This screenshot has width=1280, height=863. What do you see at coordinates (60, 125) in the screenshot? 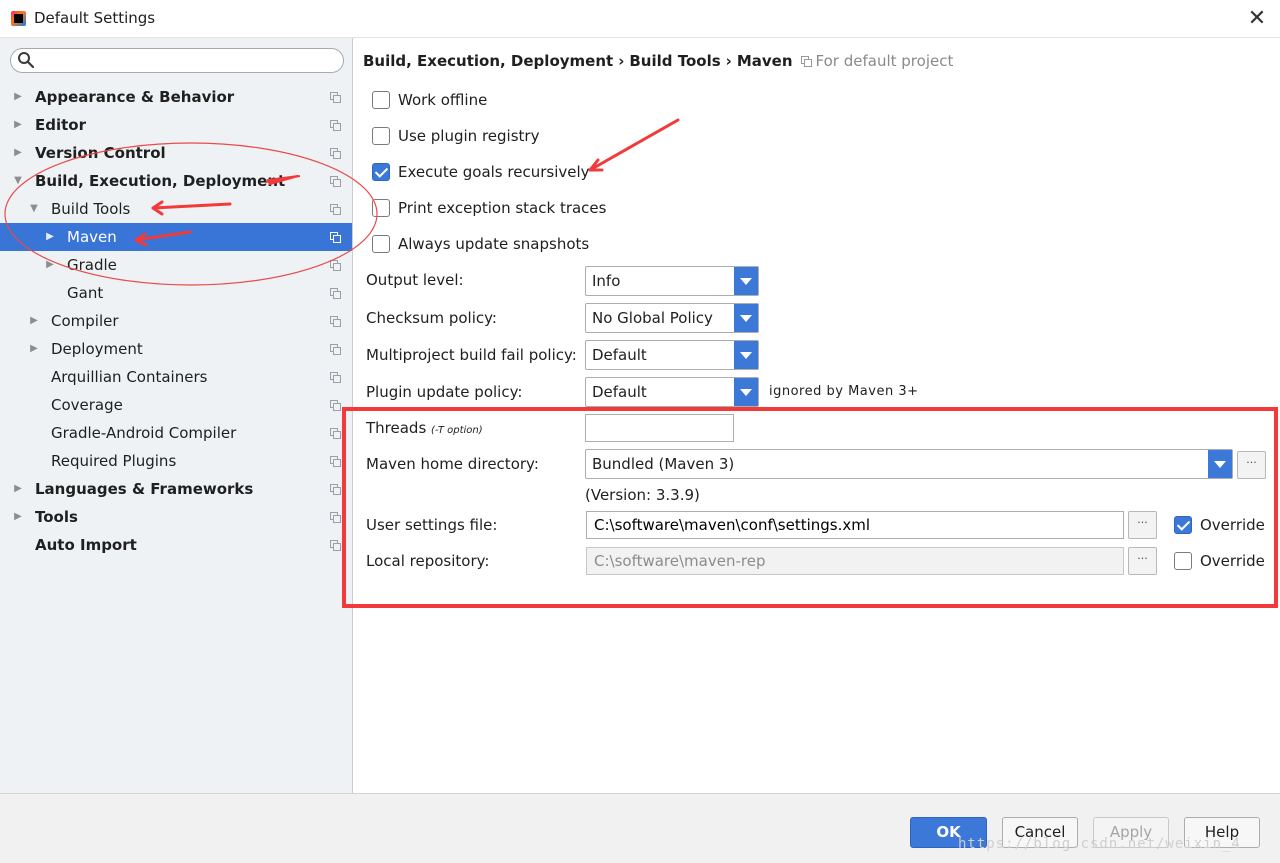
I see `sidebar-item-label: Editor` at bounding box center [60, 125].